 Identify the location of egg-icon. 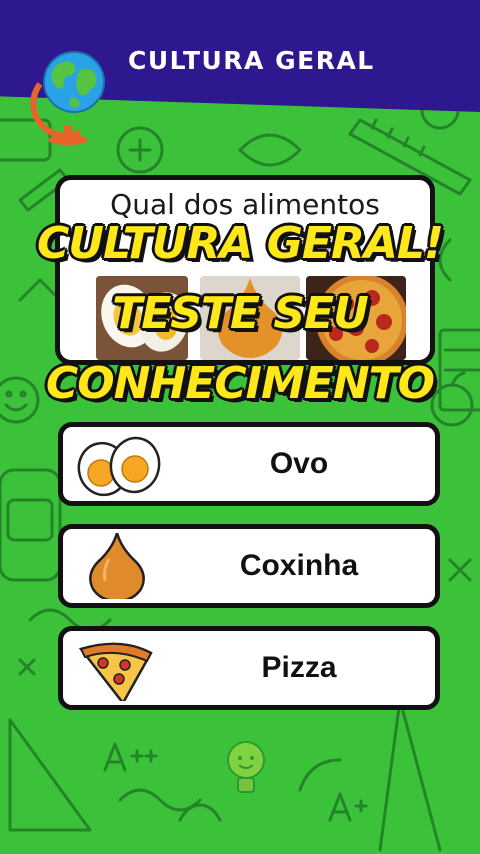
(119, 466).